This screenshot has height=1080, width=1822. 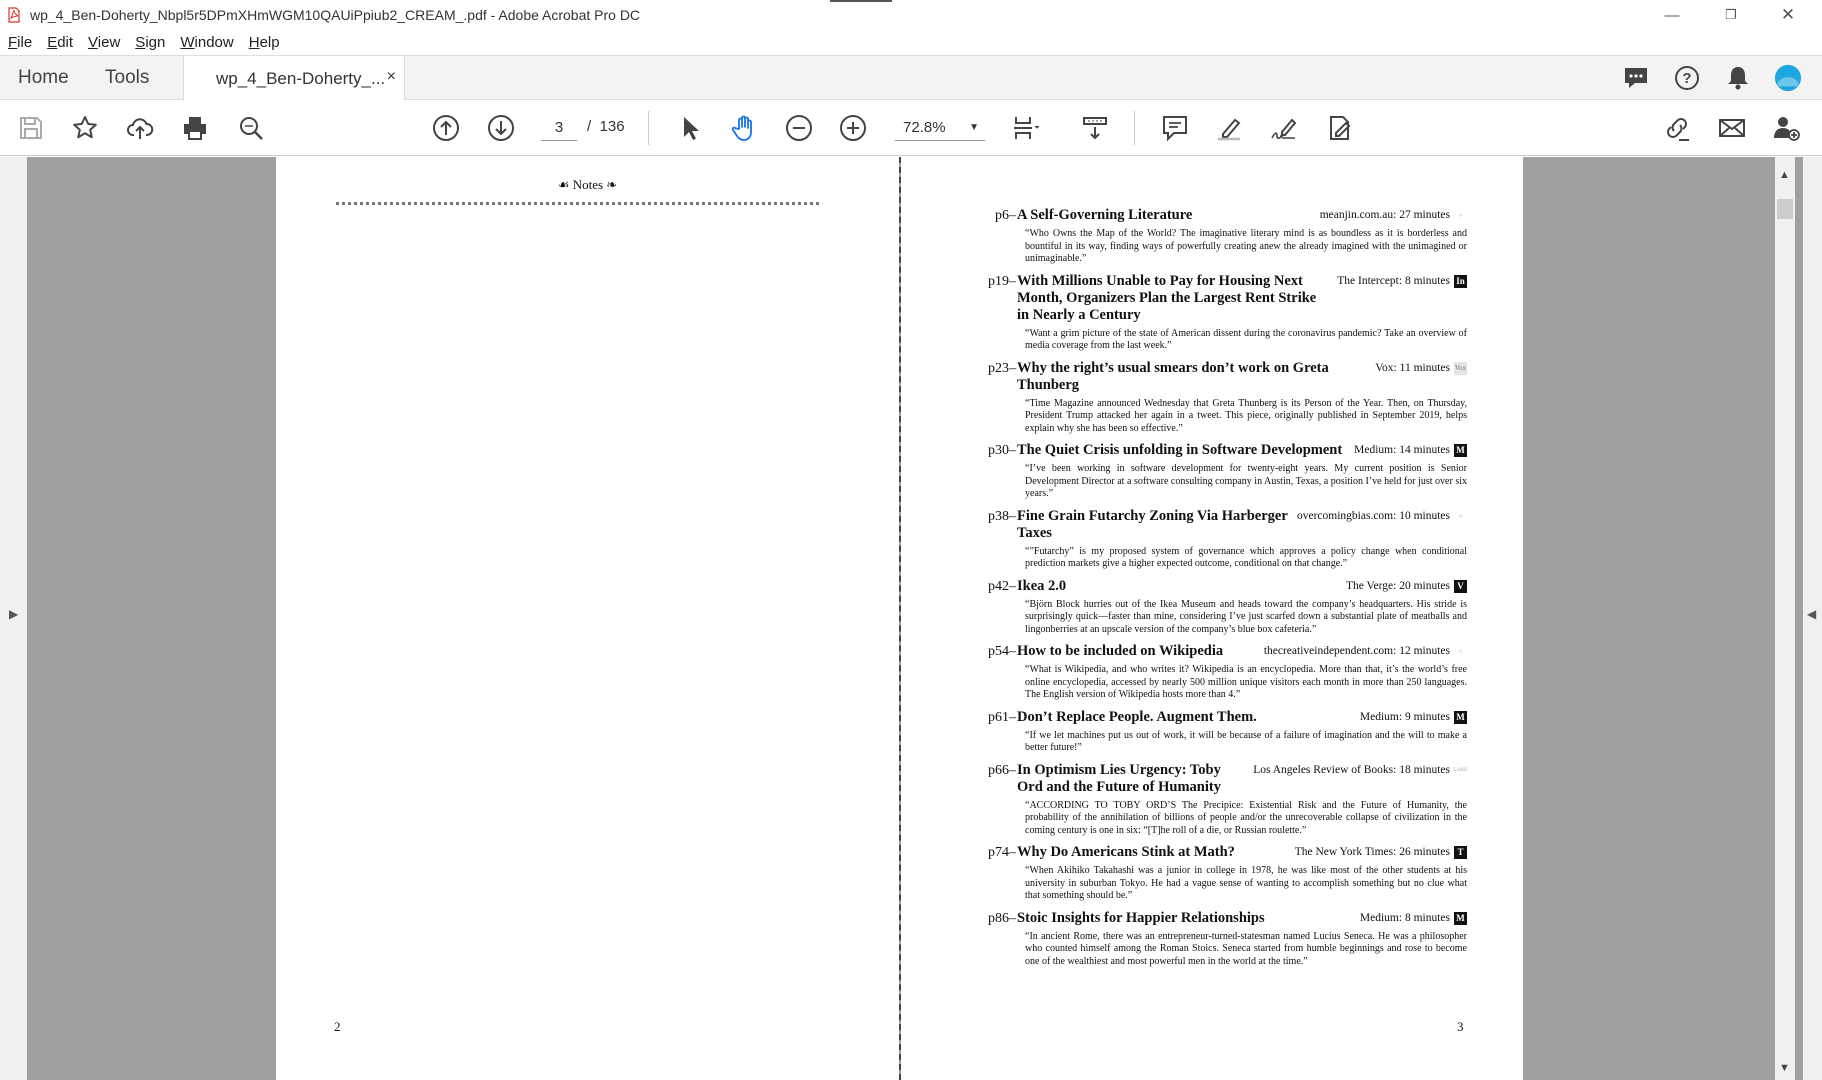 I want to click on article-title: How to be included on Wikipedia, so click(x=1140, y=651).